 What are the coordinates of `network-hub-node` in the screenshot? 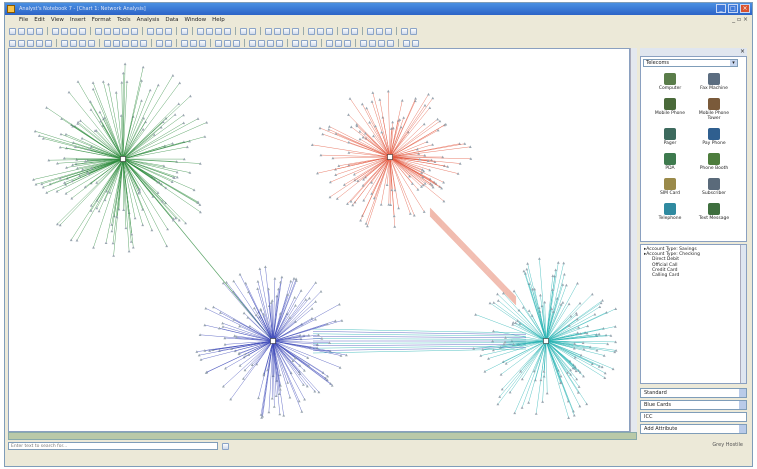 It's located at (123, 159).